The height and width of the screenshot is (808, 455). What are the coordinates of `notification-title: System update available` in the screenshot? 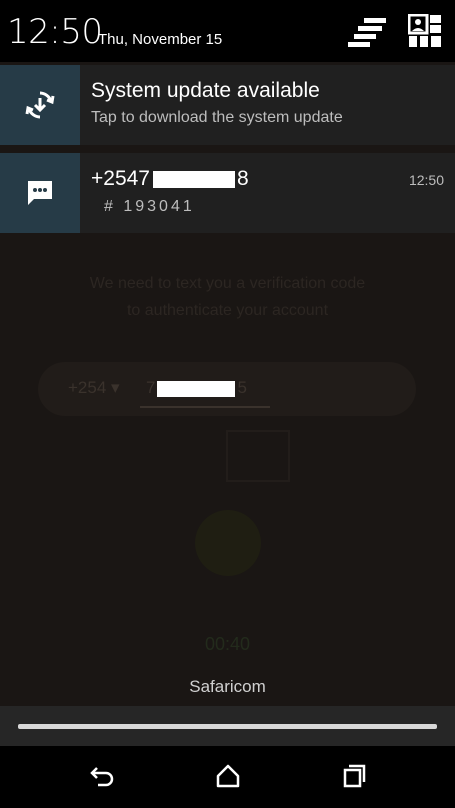 It's located at (205, 90).